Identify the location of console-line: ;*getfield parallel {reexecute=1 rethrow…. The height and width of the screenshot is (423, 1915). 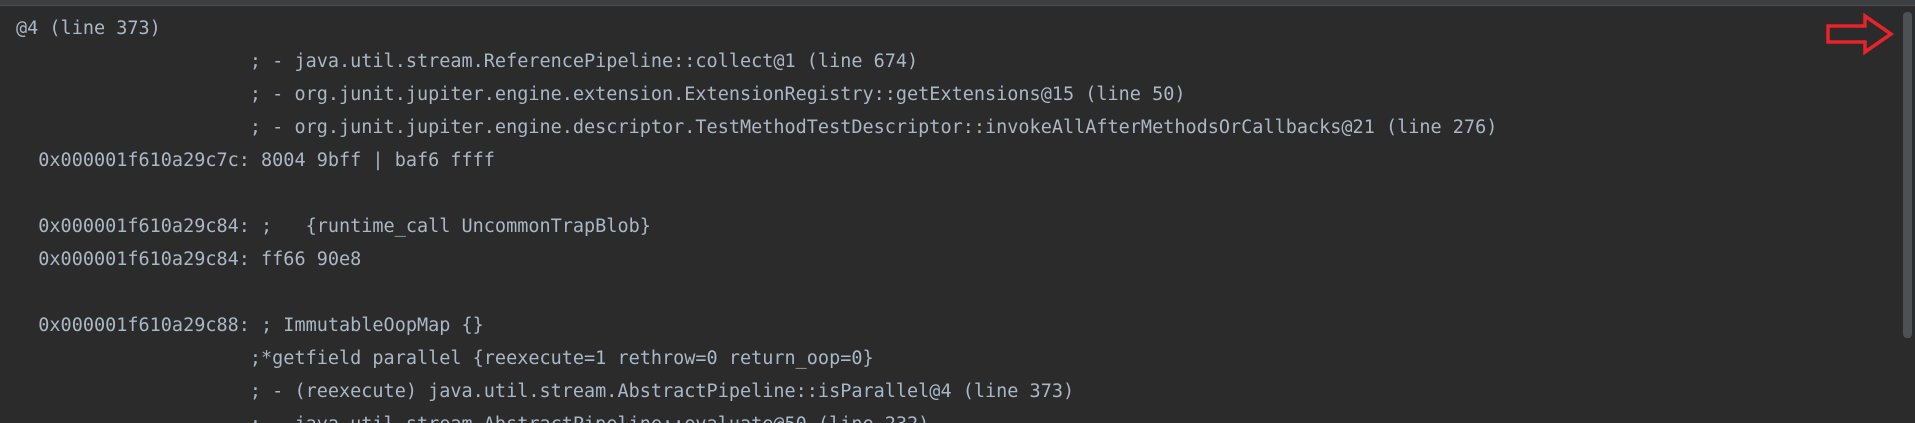
(445, 358).